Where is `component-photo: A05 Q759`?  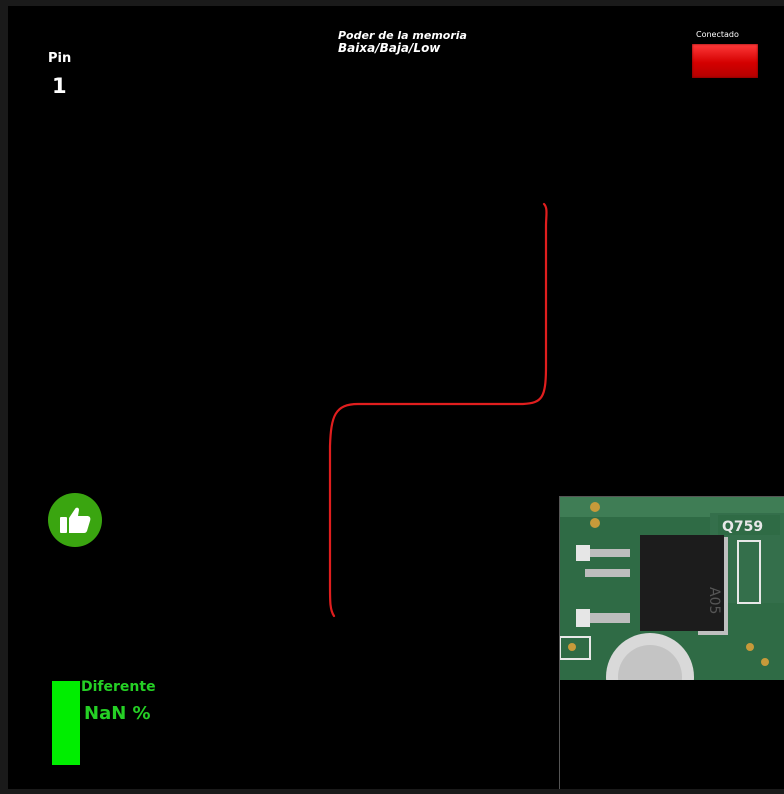
component-photo: A05 Q759 is located at coordinates (671, 589).